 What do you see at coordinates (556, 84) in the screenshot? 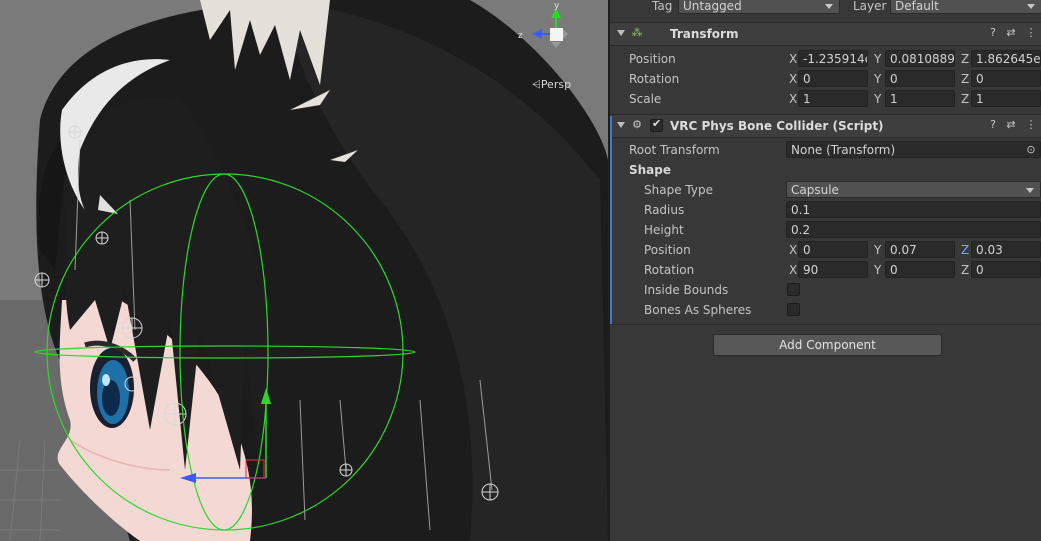
I see `projection-label: Persp` at bounding box center [556, 84].